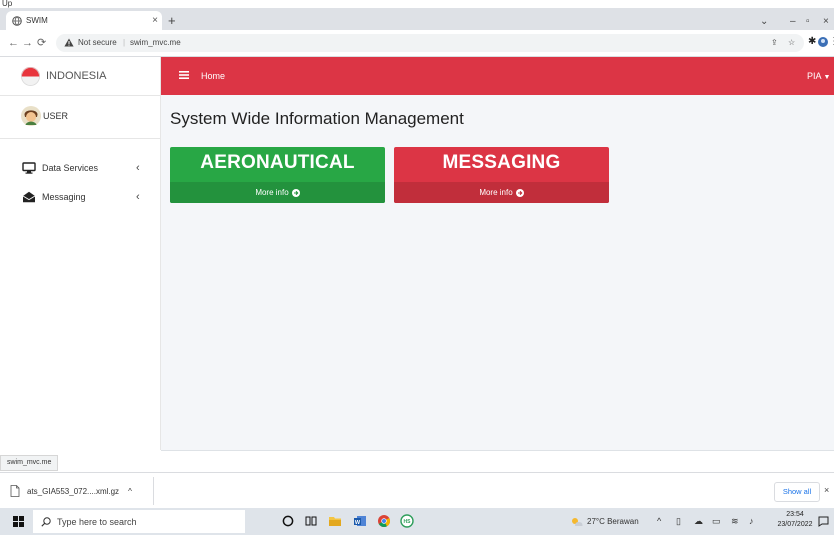 This screenshot has width=834, height=535. Describe the element at coordinates (15, 491) in the screenshot. I see `file-icon` at that location.